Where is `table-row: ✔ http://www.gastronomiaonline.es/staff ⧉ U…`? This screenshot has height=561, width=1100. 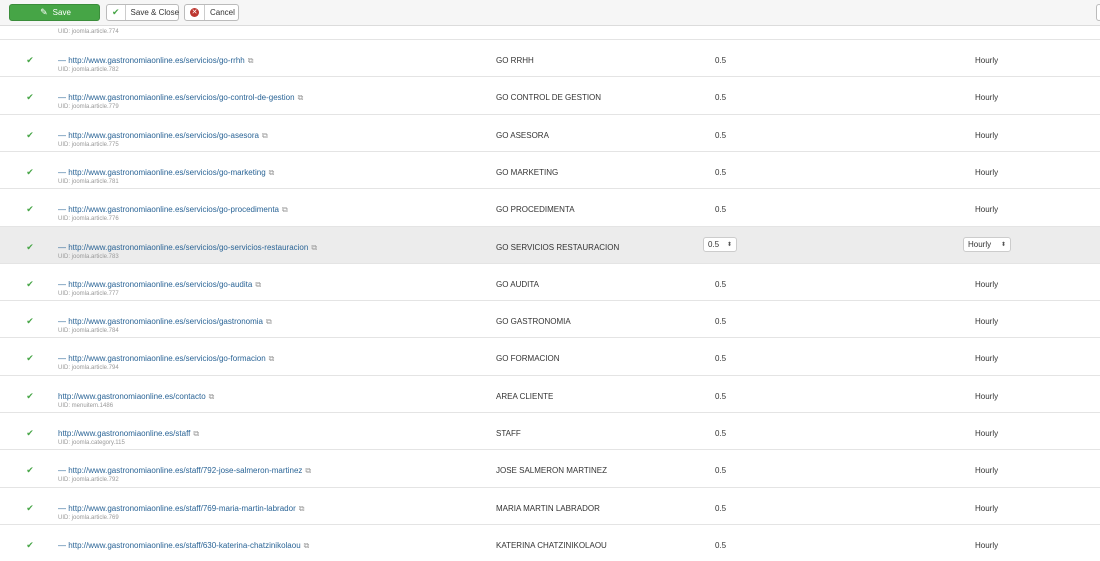
table-row: ✔ http://www.gastronomiaonline.es/staff ⧉ U… is located at coordinates (550, 430).